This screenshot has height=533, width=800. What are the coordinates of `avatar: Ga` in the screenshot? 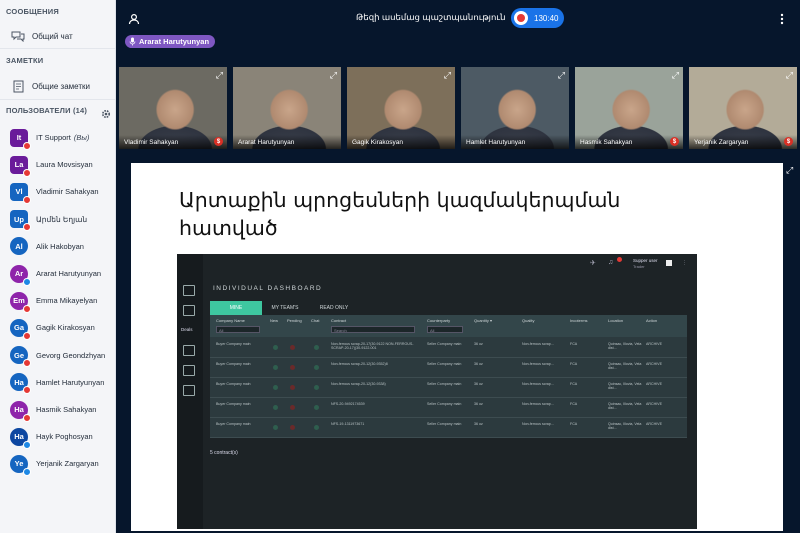 It's located at (20, 329).